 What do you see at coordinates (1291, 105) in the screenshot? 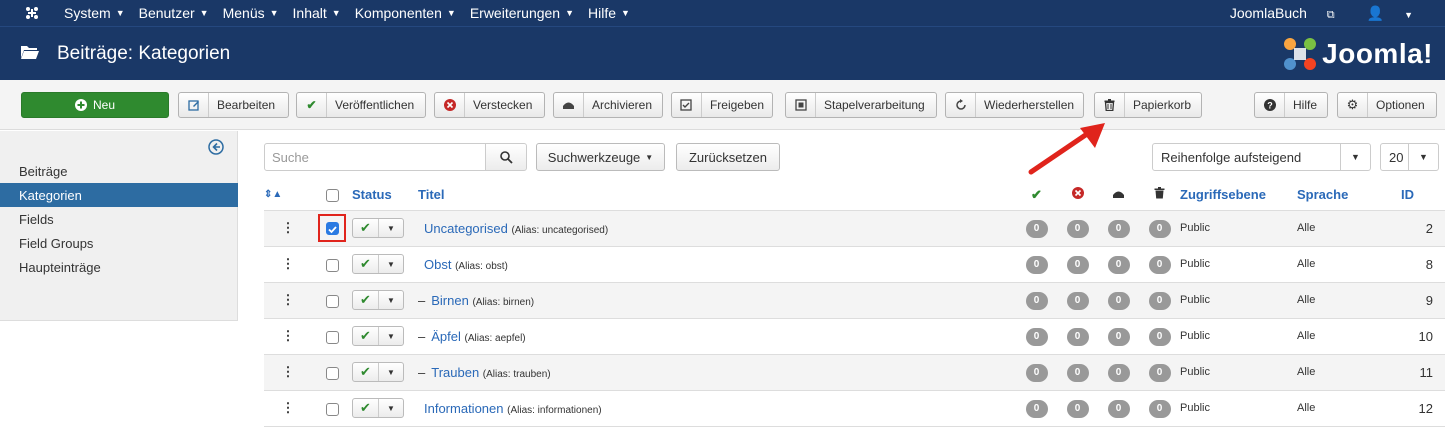
I see `help-button: ? Hilfe` at bounding box center [1291, 105].